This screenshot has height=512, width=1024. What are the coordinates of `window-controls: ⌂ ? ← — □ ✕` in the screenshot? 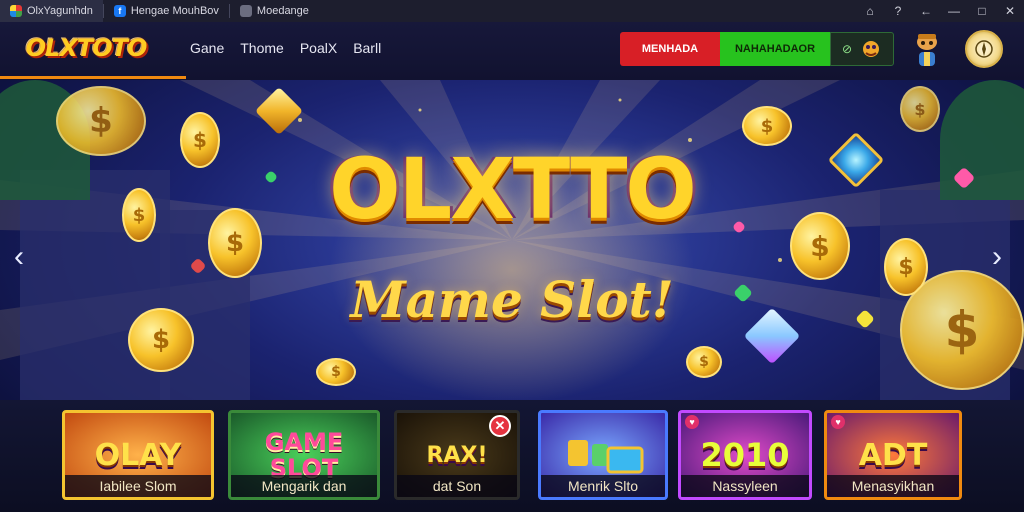 It's located at (940, 11).